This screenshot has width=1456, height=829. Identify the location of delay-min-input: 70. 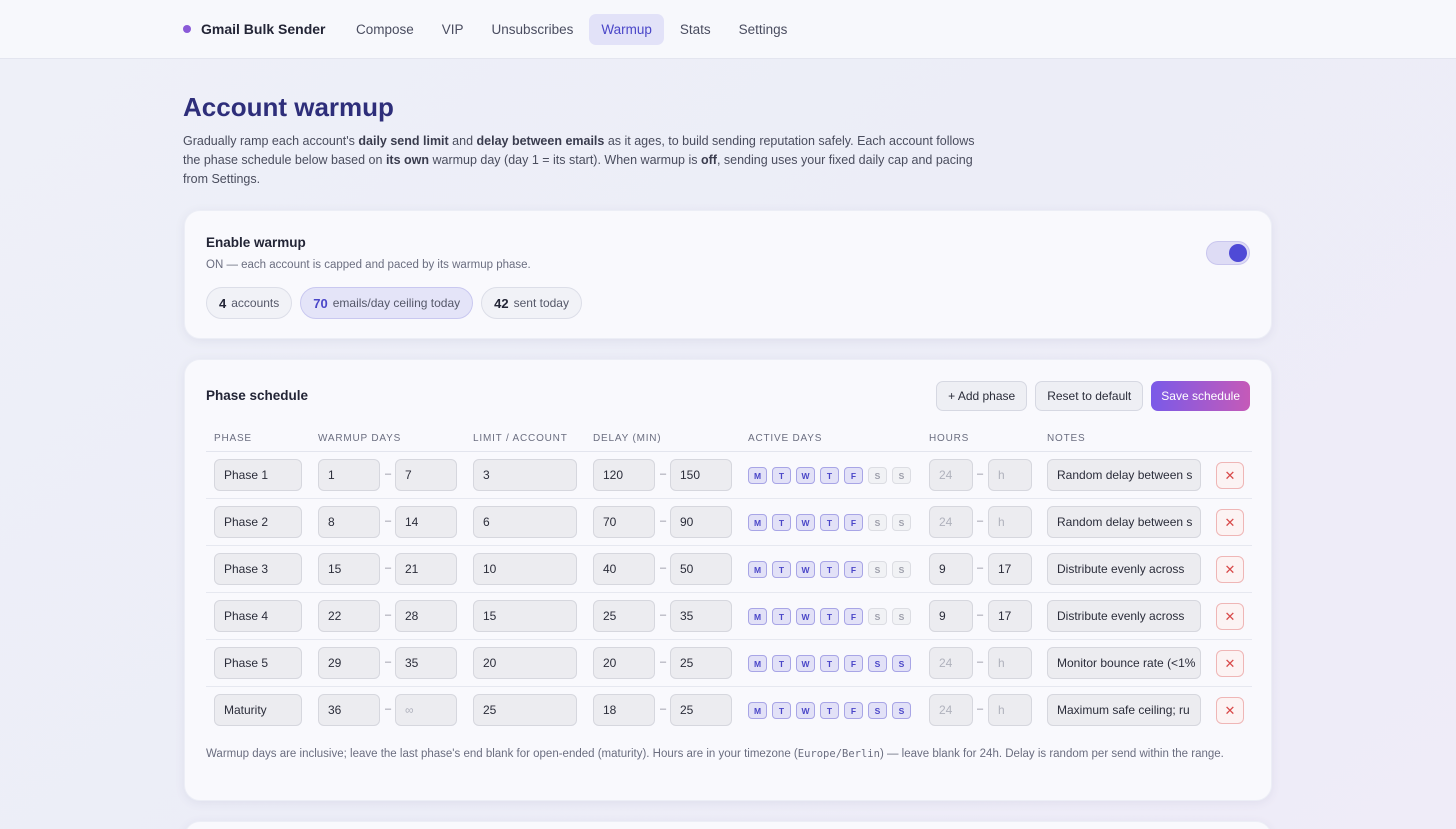
(624, 522).